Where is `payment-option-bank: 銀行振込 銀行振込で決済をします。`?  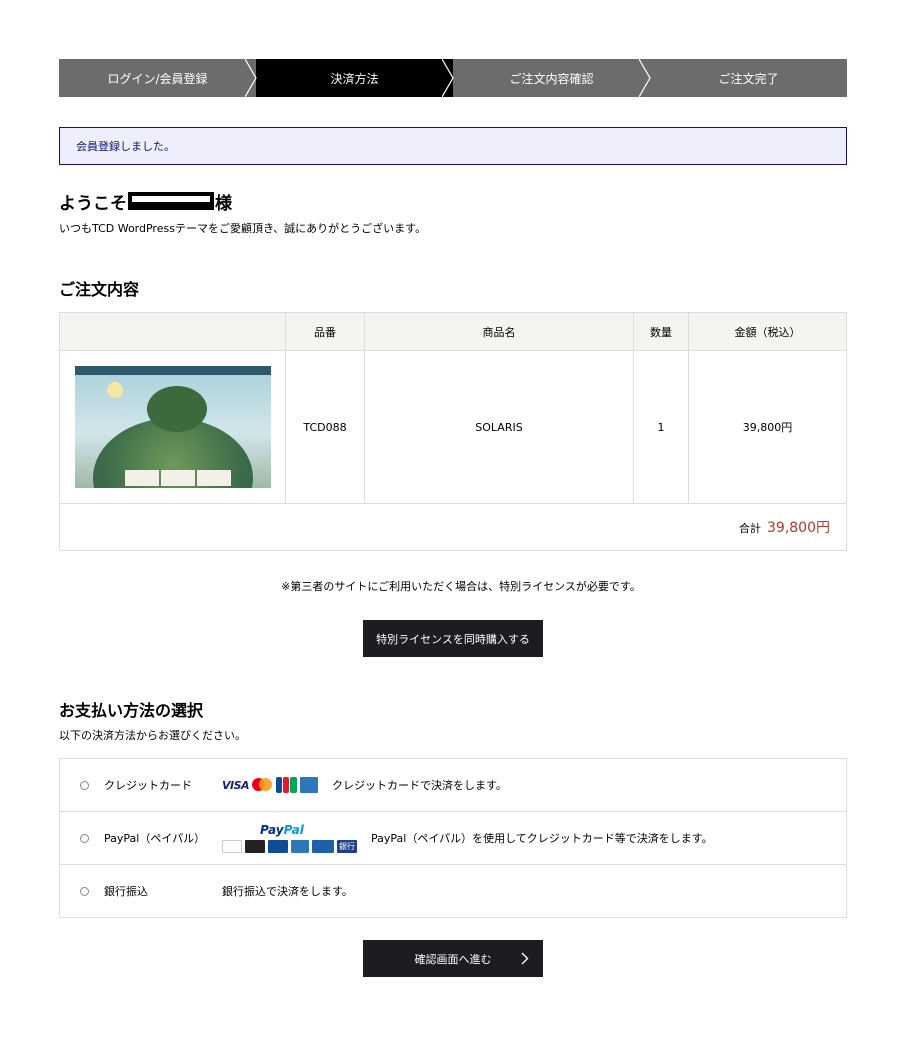 payment-option-bank: 銀行振込 銀行振込で決済をします。 is located at coordinates (453, 891).